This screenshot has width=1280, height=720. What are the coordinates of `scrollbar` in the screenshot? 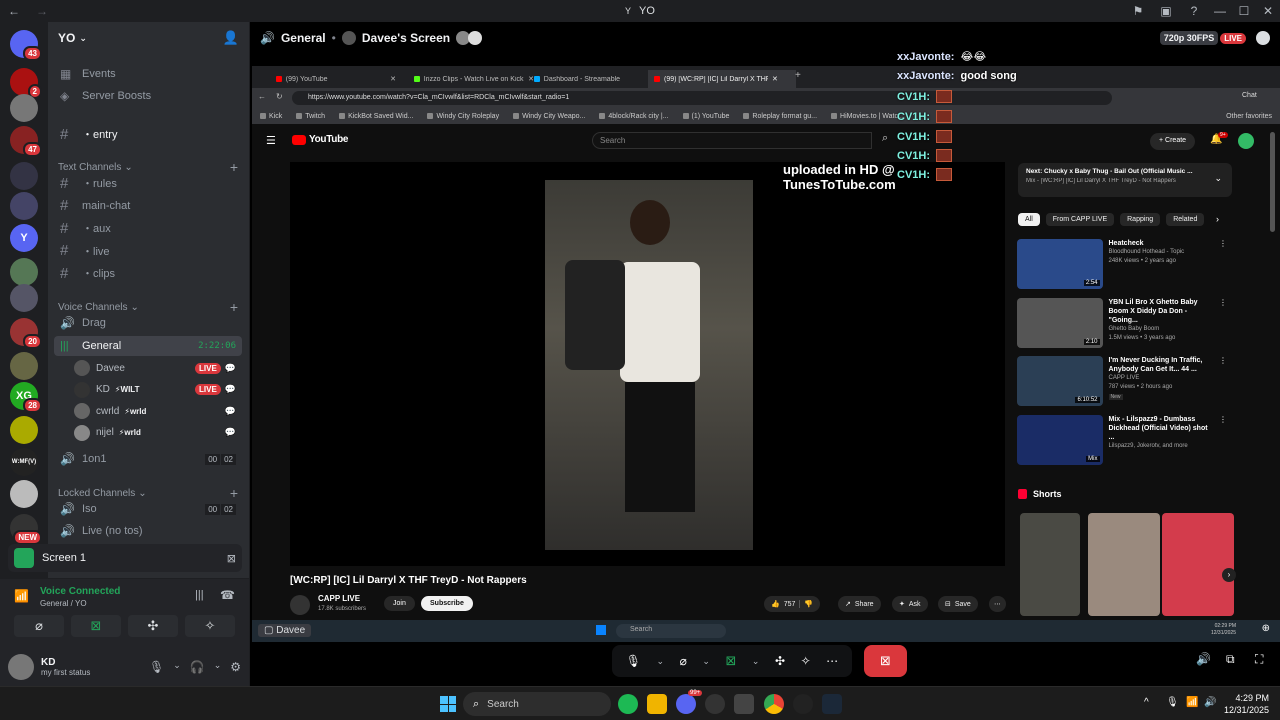 It's located at (1272, 182).